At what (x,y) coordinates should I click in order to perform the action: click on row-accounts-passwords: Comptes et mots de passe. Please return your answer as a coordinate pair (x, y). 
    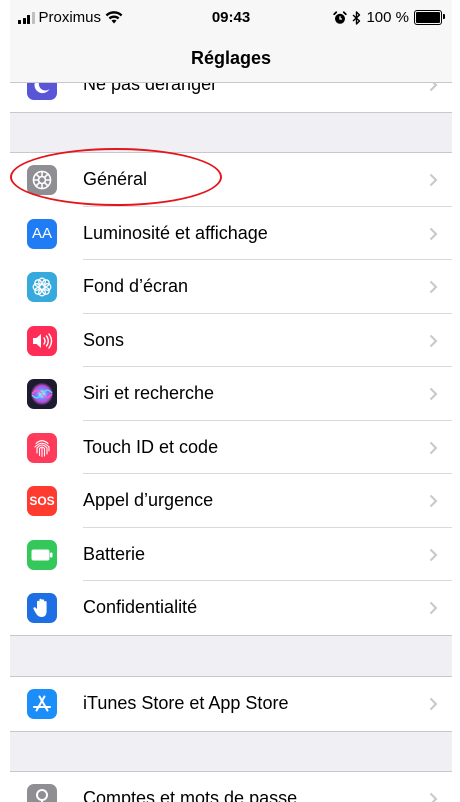
    Looking at the image, I should click on (231, 787).